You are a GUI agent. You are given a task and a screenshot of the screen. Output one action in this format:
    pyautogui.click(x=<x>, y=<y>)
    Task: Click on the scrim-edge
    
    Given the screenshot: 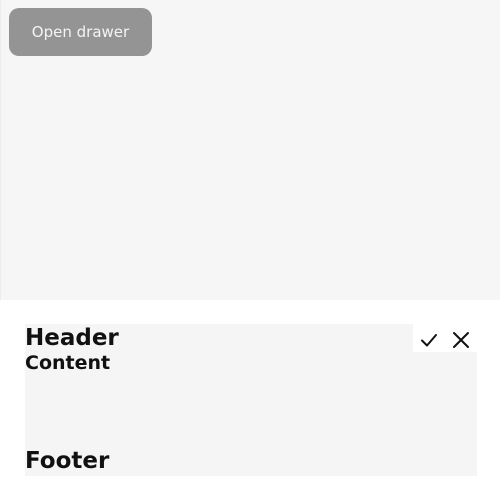 What is the action you would take?
    pyautogui.click(x=0, y=150)
    